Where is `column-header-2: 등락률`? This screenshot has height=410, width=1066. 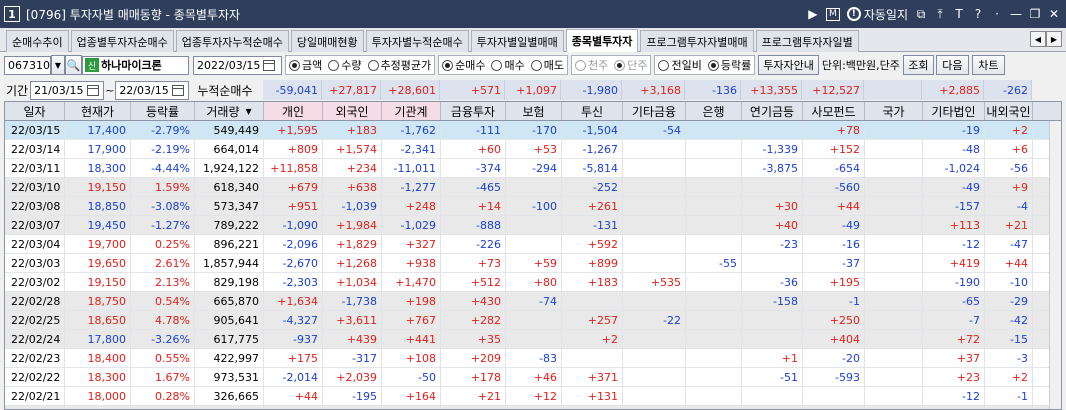
column-header-2: 등락률 is located at coordinates (163, 111).